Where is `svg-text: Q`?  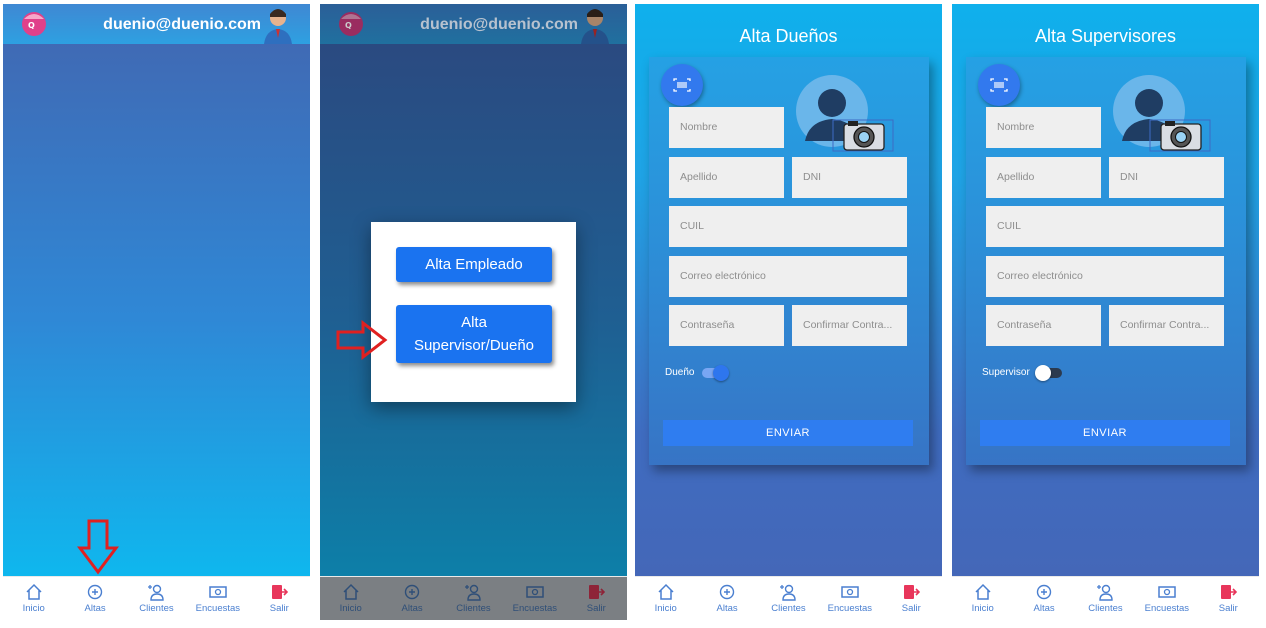 svg-text: Q is located at coordinates (348, 25).